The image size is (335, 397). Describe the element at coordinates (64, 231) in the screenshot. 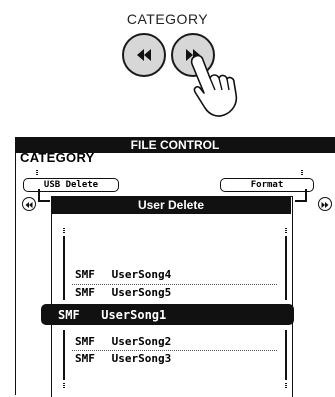

I see `scroll-marker-left-top` at that location.